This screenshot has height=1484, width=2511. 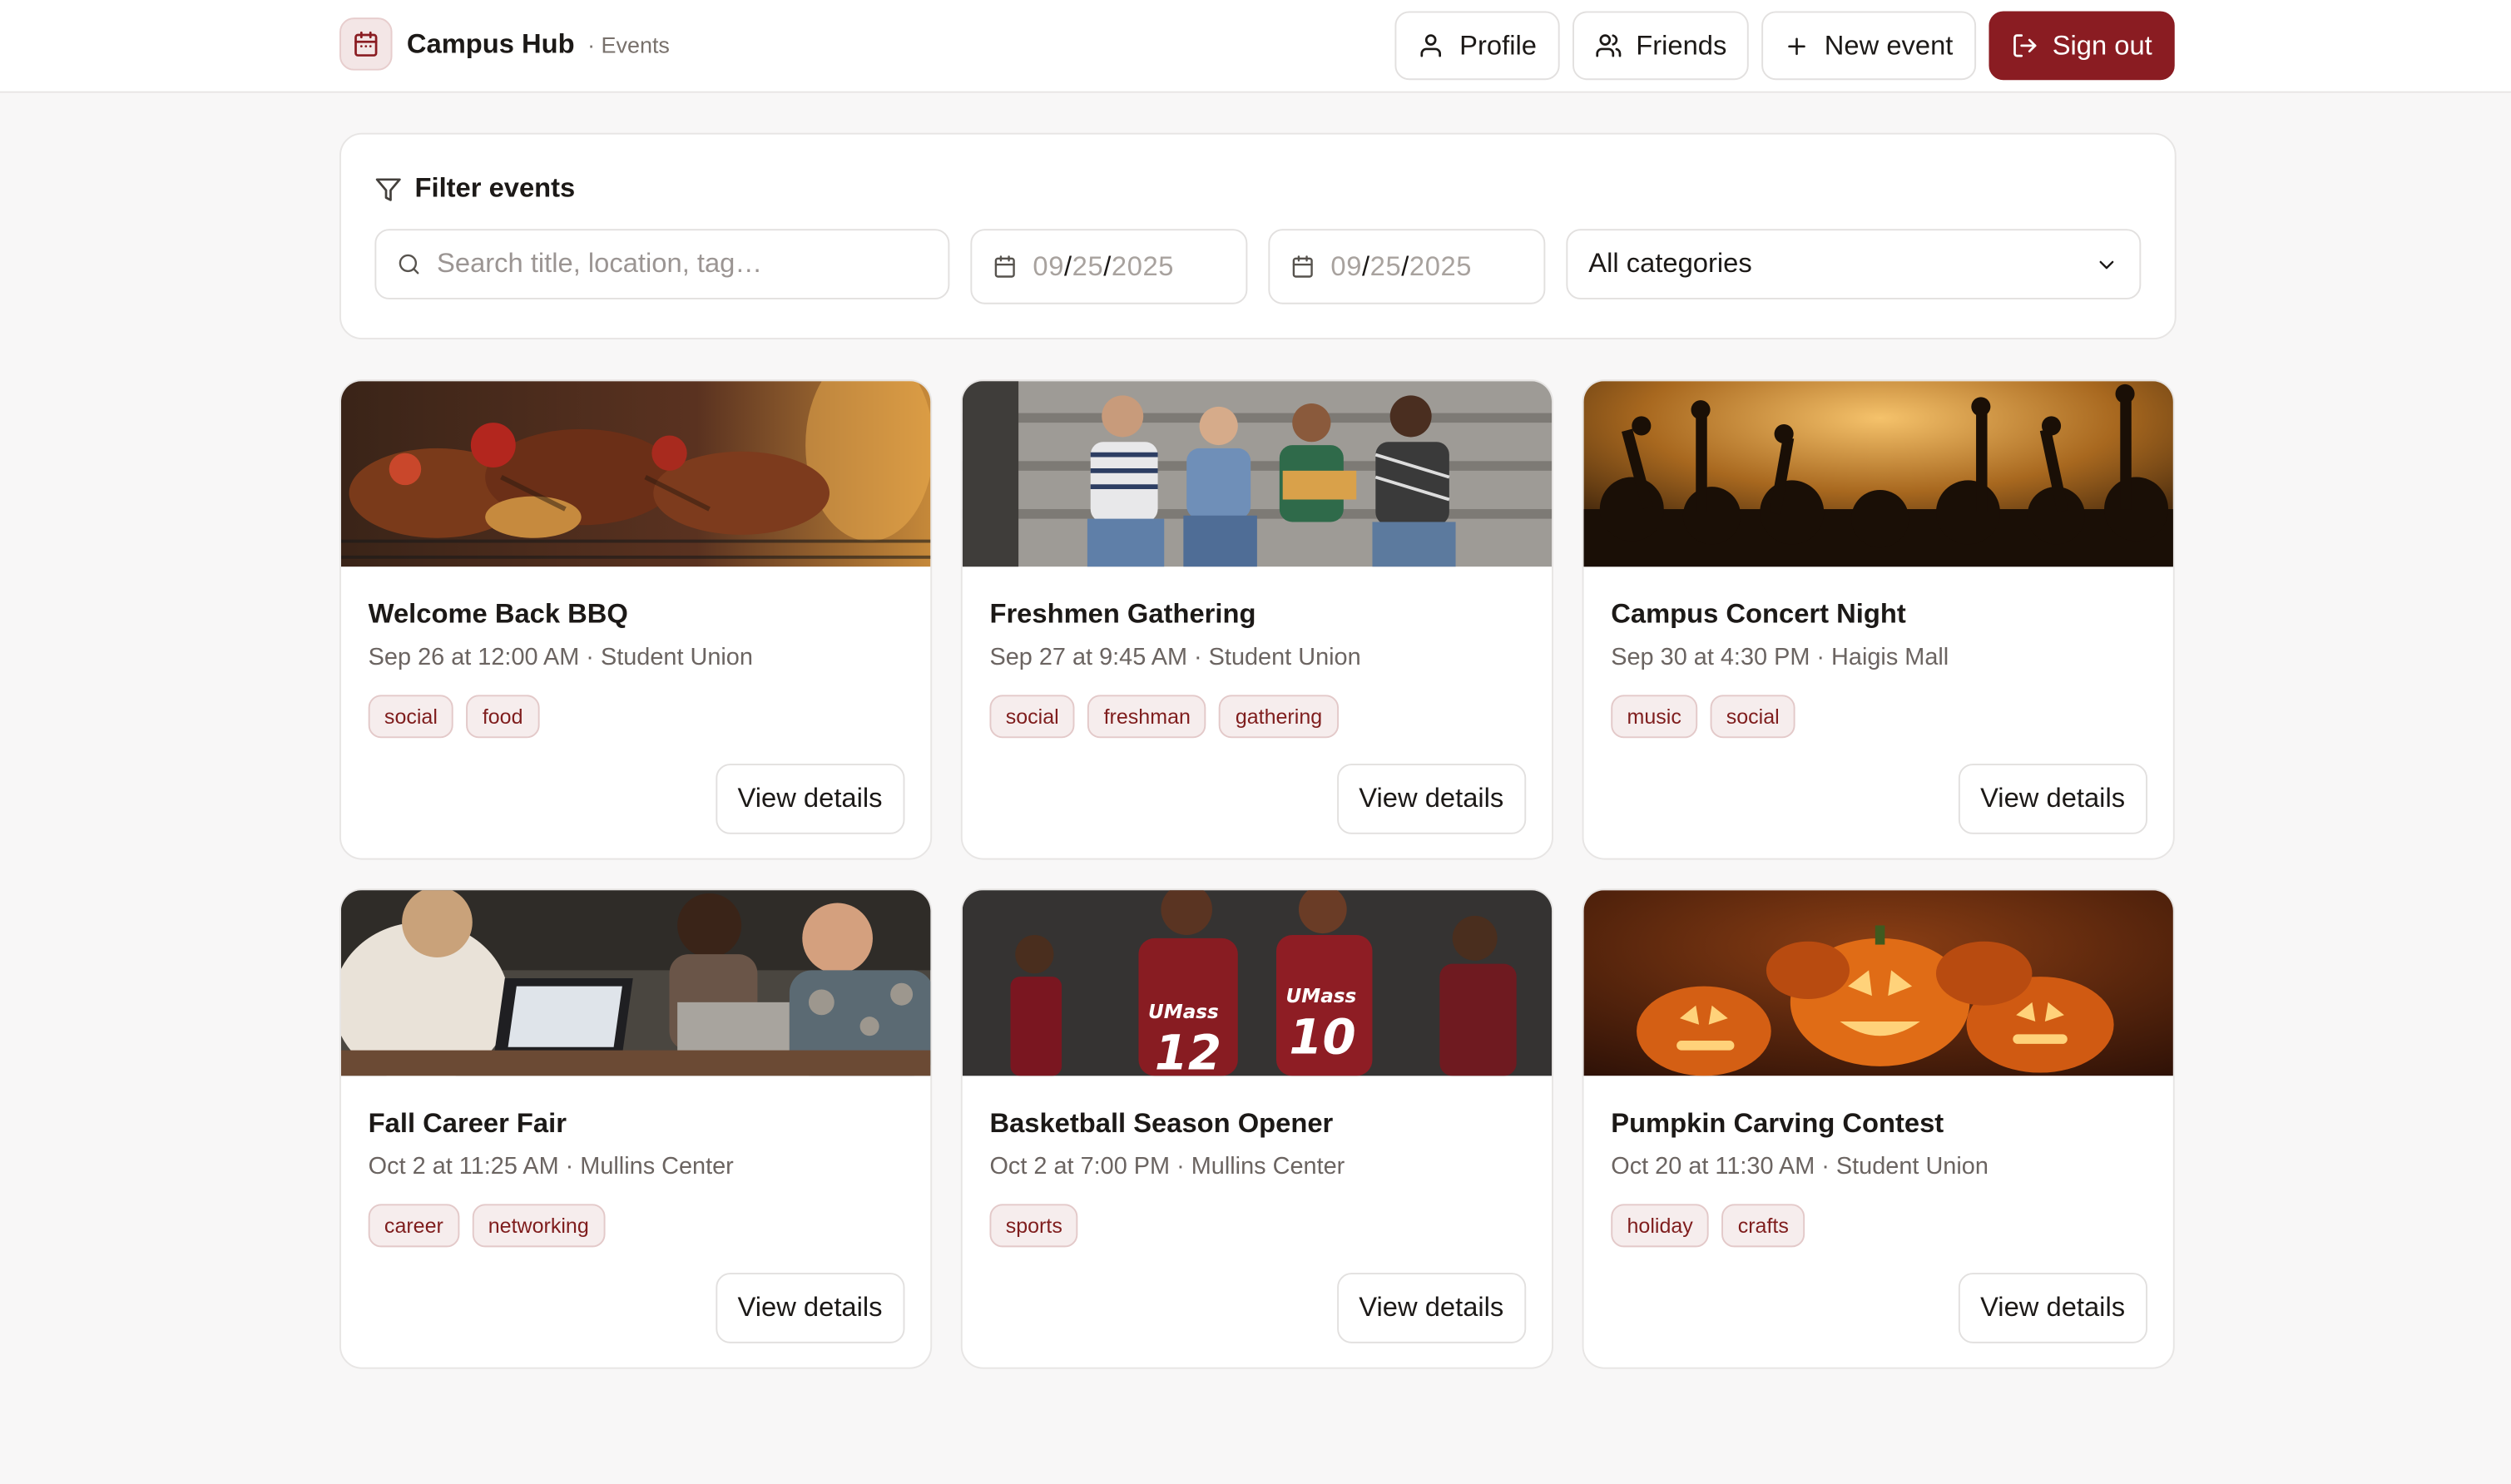 I want to click on event-image-concert, so click(x=1878, y=474).